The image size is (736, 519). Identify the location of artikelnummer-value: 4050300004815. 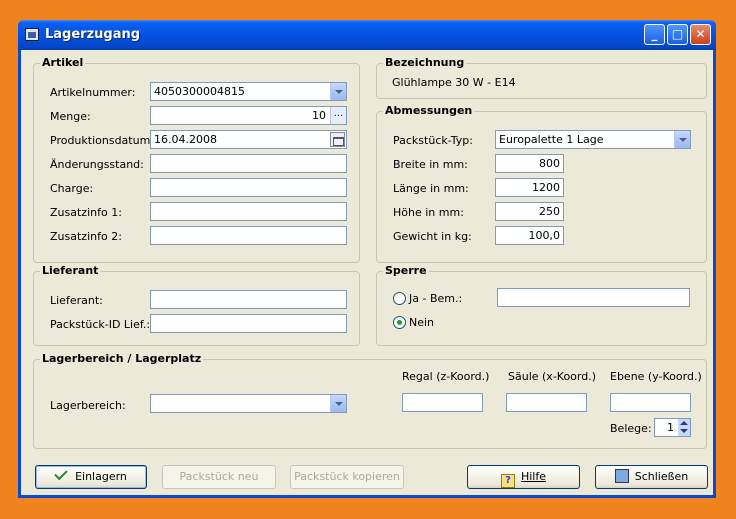
(199, 91).